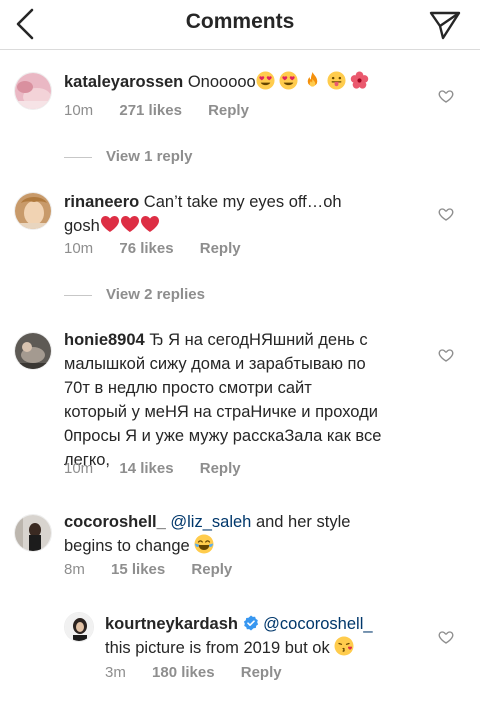 The image size is (480, 707). I want to click on comment-username: honie8904, so click(104, 340).